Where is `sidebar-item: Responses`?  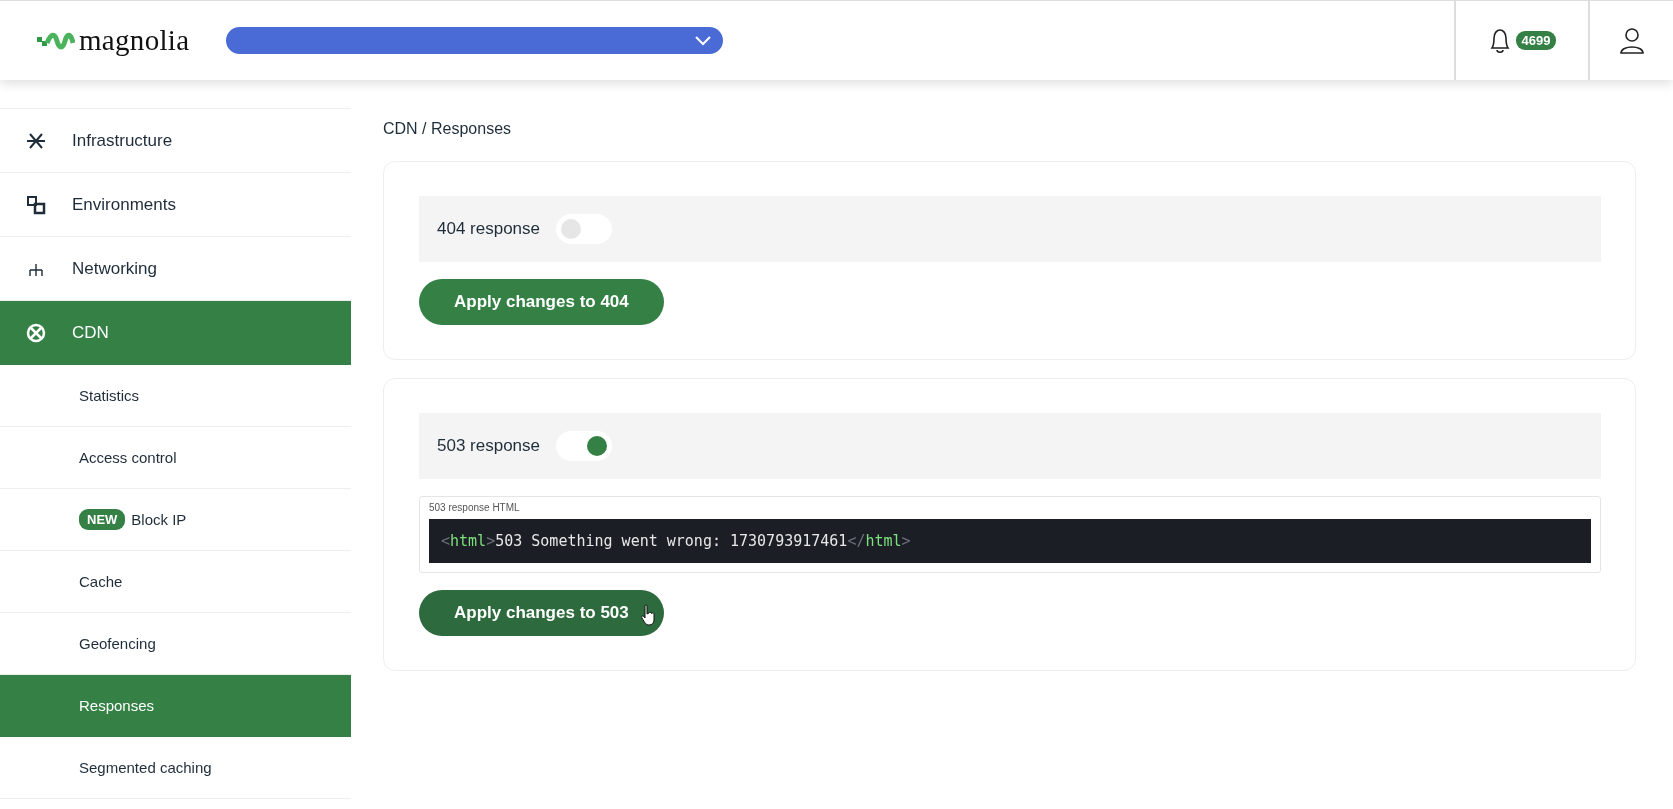
sidebar-item: Responses is located at coordinates (175, 706).